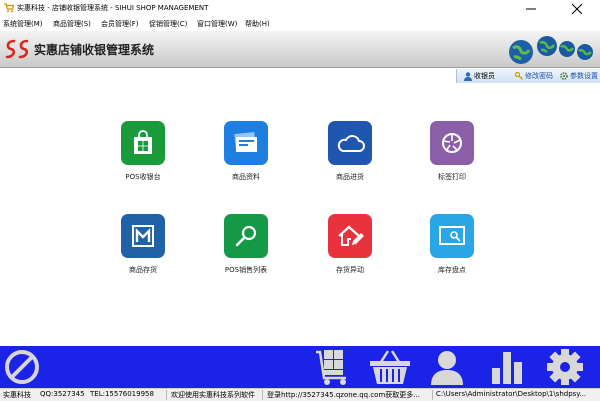 The height and width of the screenshot is (401, 600). What do you see at coordinates (22, 367) in the screenshot?
I see `no-entry-icon` at bounding box center [22, 367].